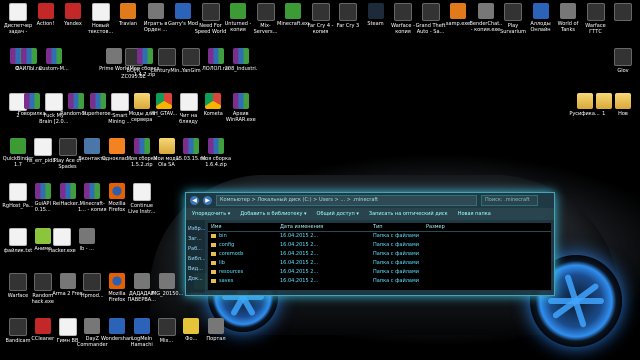  I want to click on vk-icon, so click(92, 146).